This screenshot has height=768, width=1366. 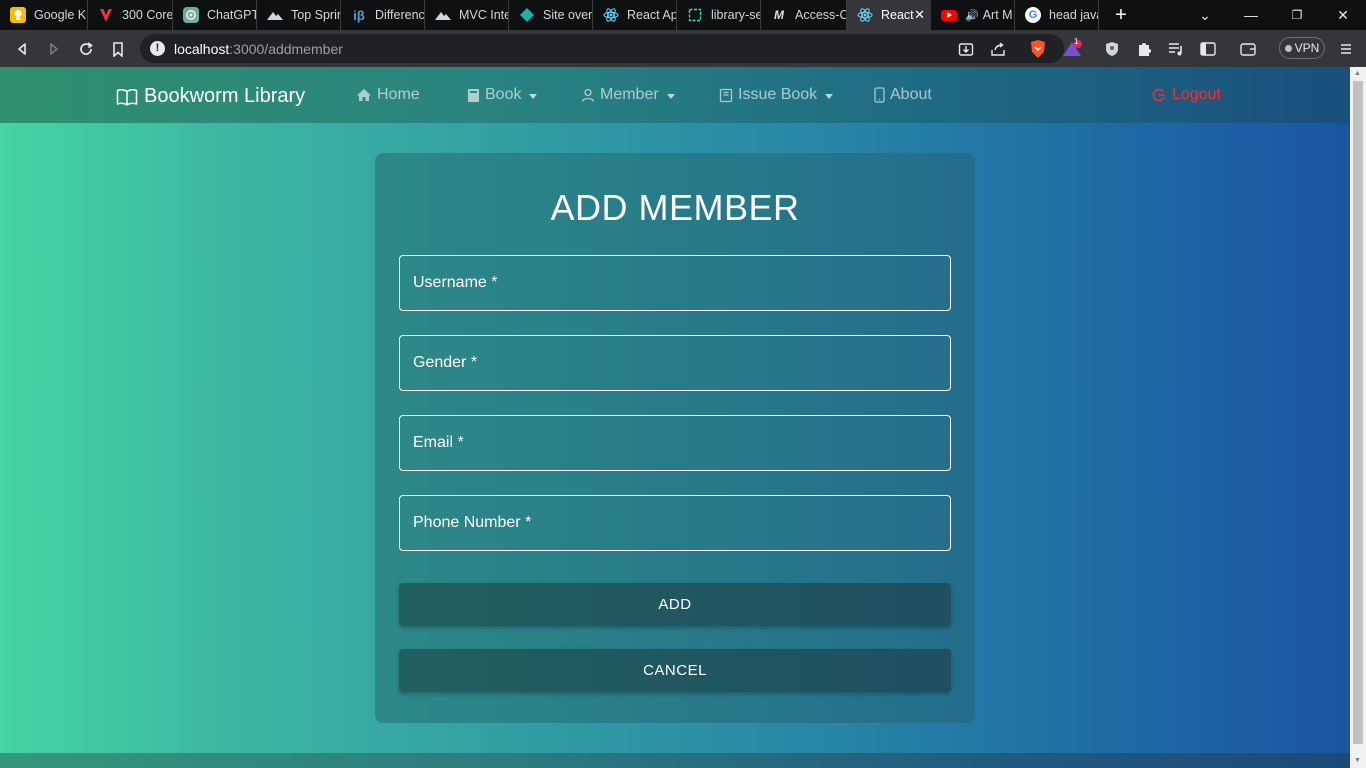 I want to click on logout-label: Logout, so click(x=1196, y=94).